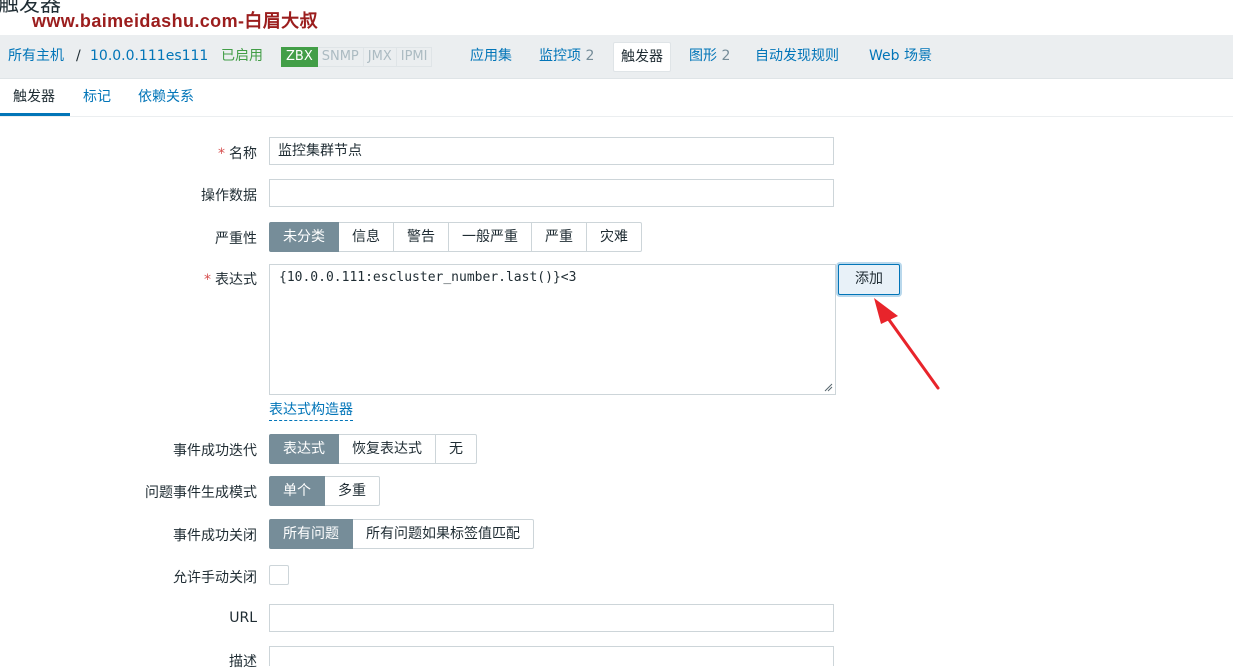  Describe the element at coordinates (642, 57) in the screenshot. I see `nav-triggers: 触发器` at that location.